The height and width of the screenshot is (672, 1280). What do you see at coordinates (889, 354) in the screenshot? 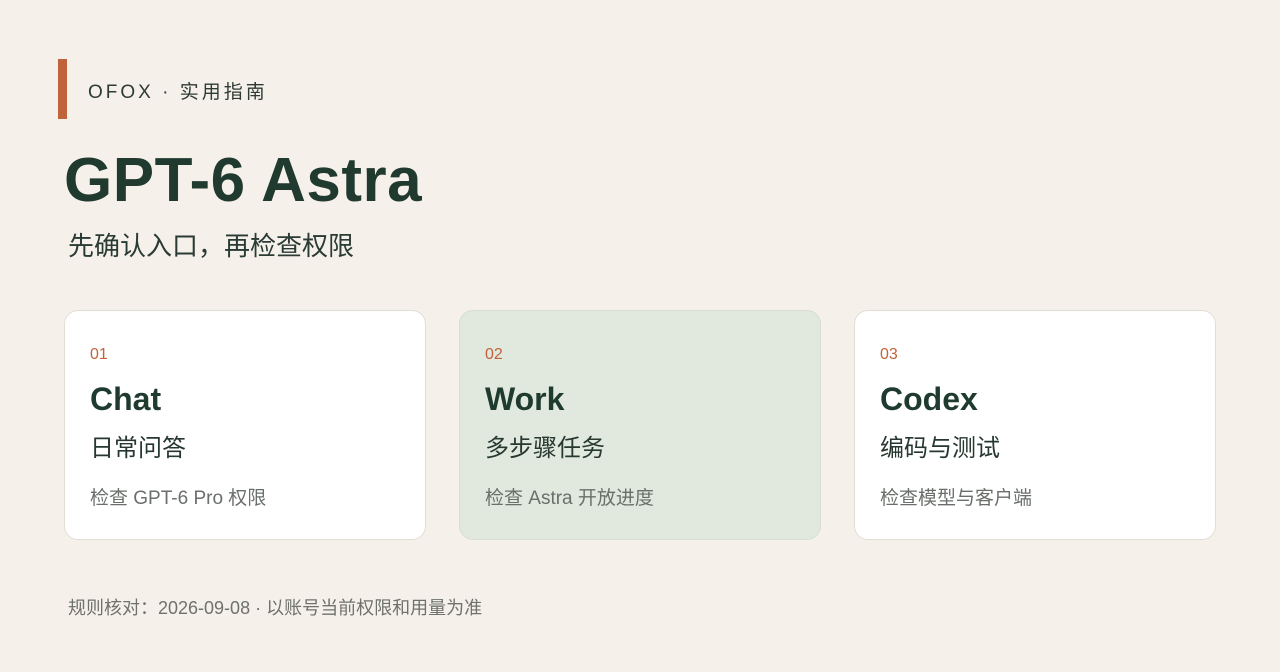
I see `card-number: 03` at bounding box center [889, 354].